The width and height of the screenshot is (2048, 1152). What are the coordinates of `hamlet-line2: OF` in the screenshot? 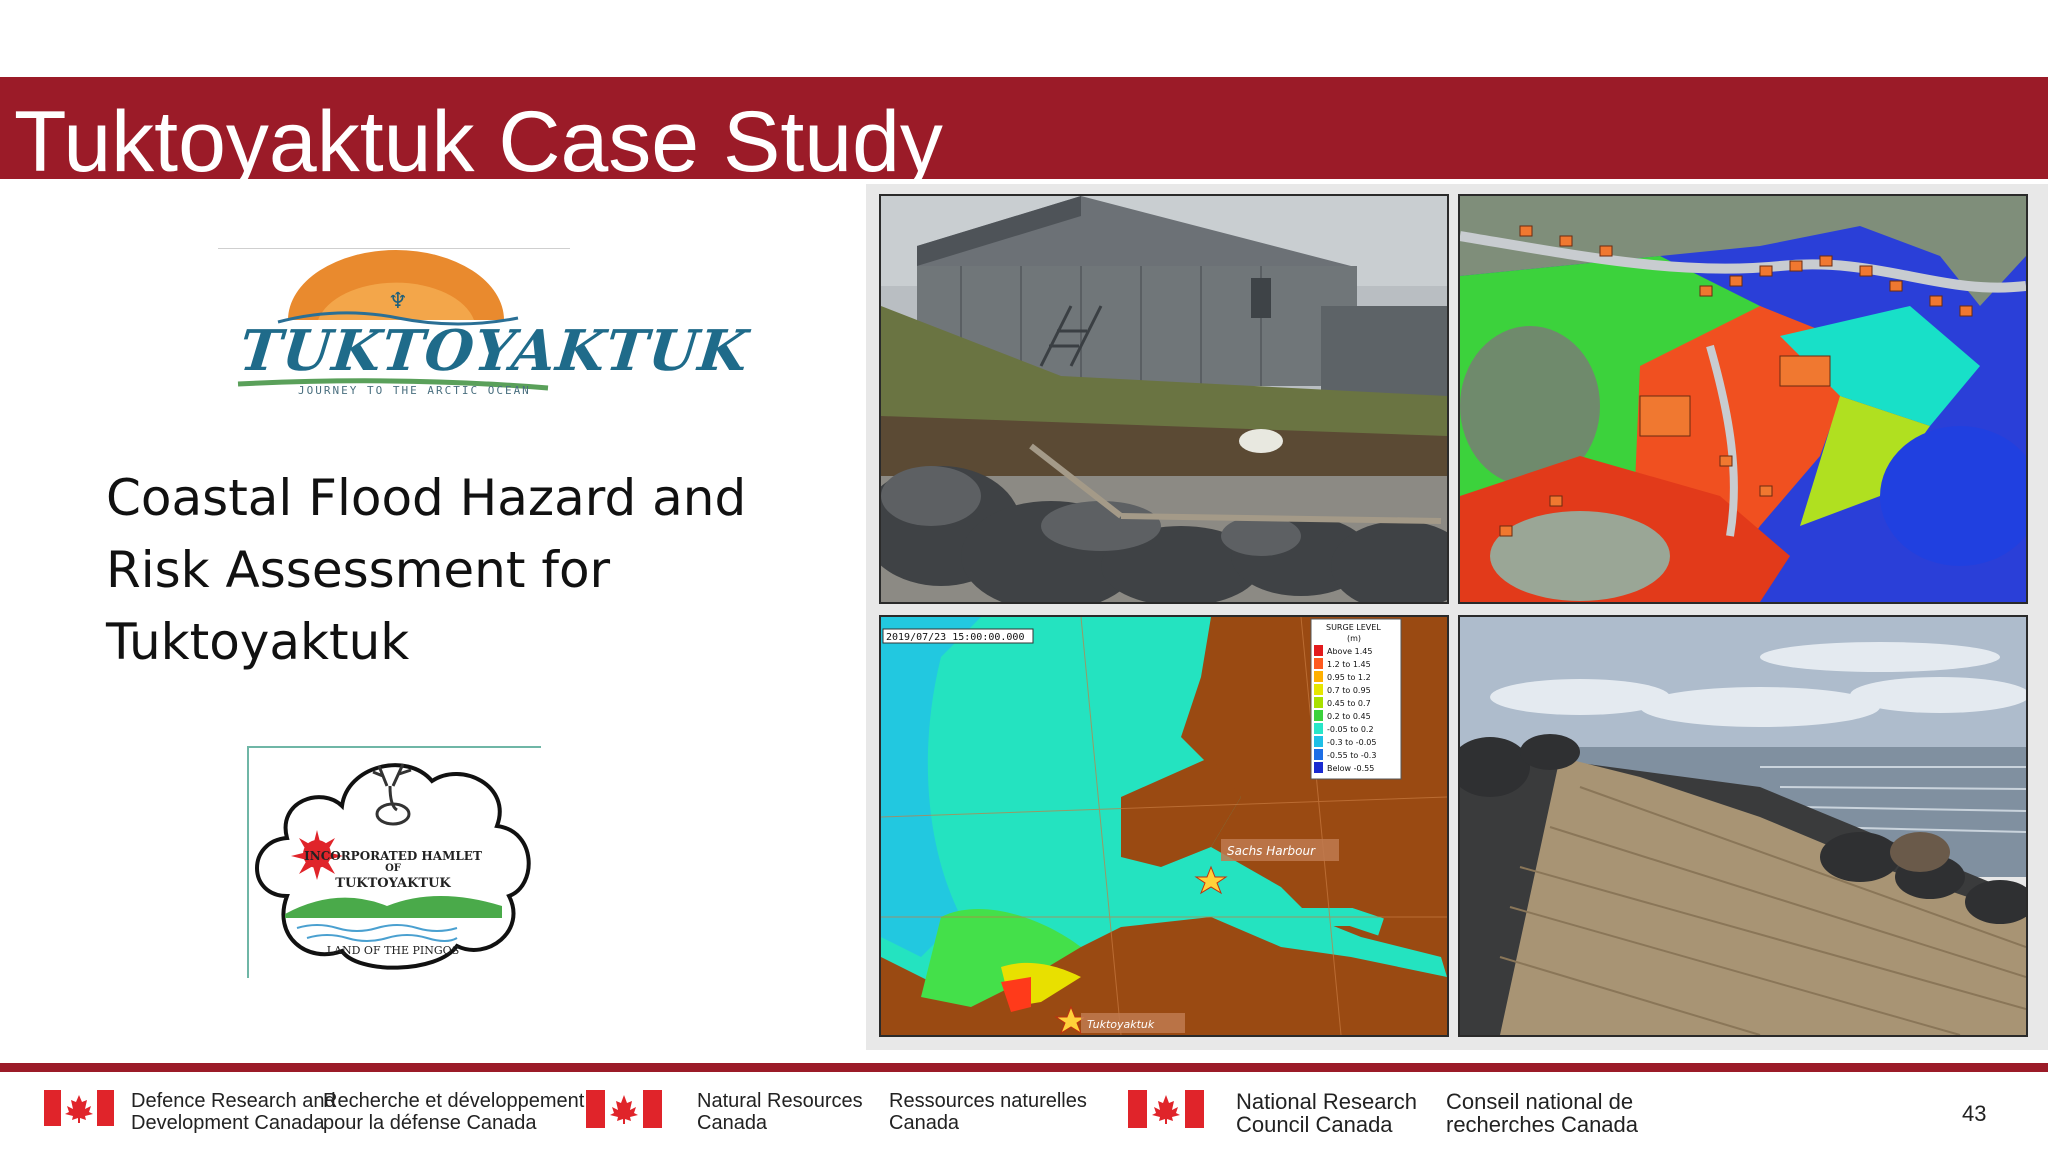 It's located at (393, 868).